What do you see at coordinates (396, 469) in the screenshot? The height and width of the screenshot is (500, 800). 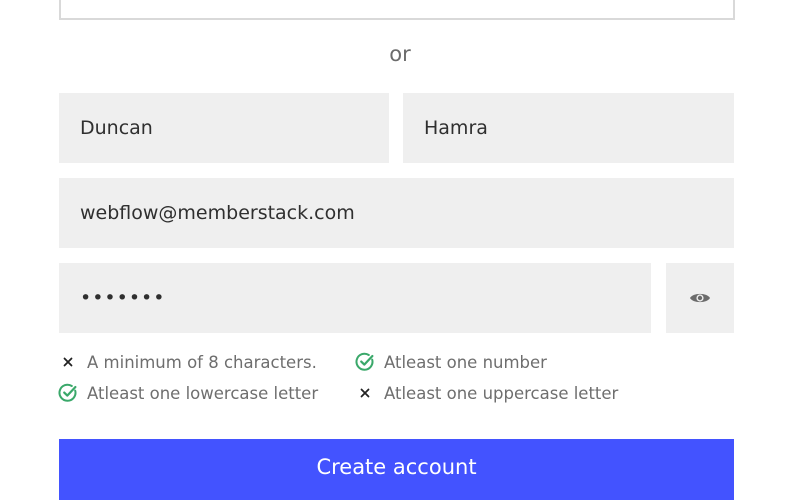 I see `create-account-button: Create account` at bounding box center [396, 469].